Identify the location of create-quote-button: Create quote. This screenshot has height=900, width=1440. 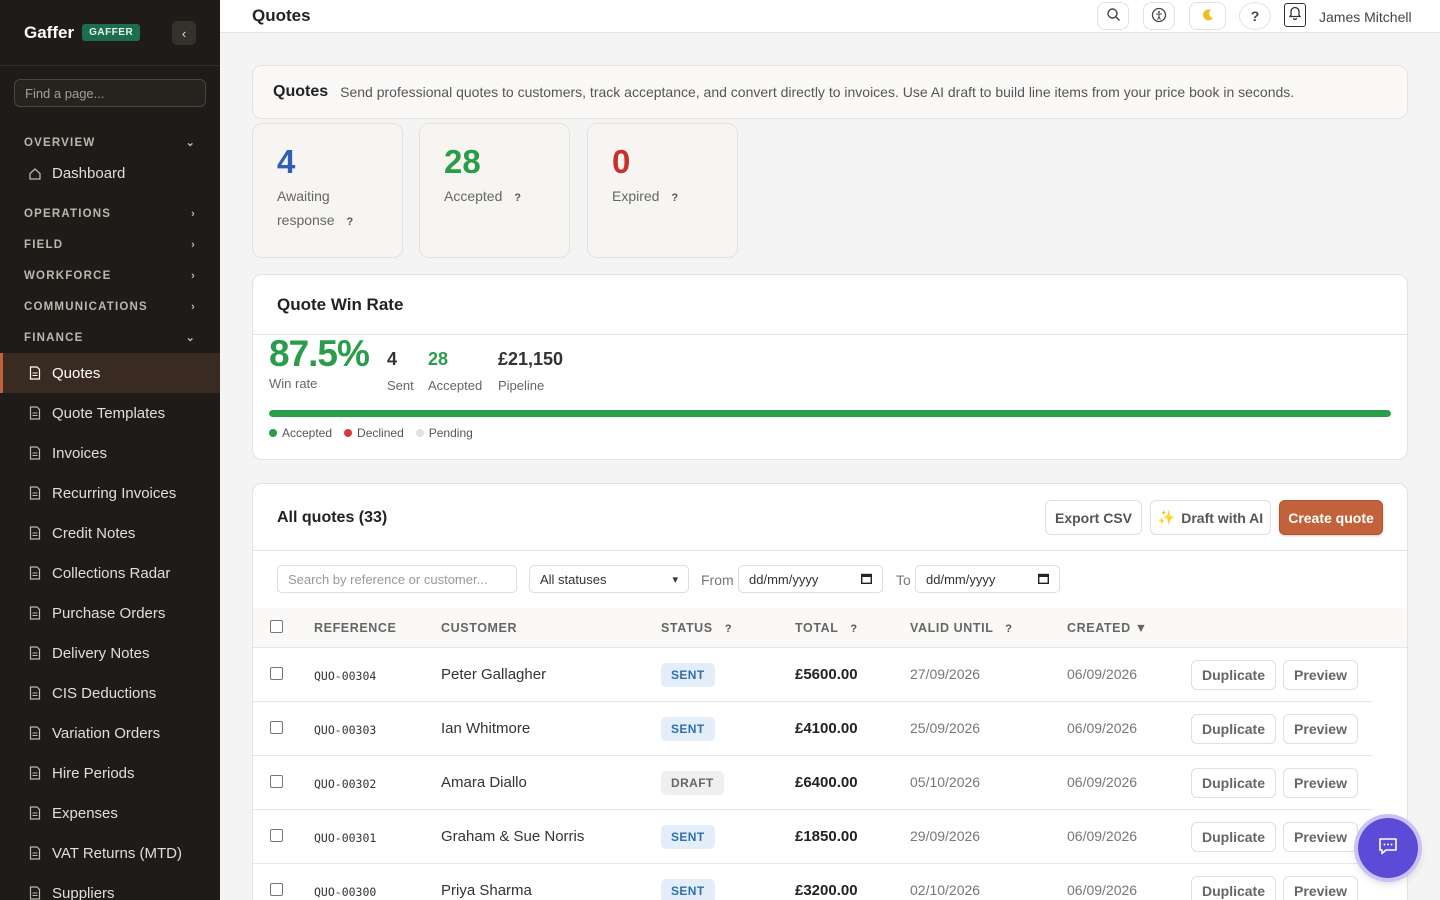
(1331, 517).